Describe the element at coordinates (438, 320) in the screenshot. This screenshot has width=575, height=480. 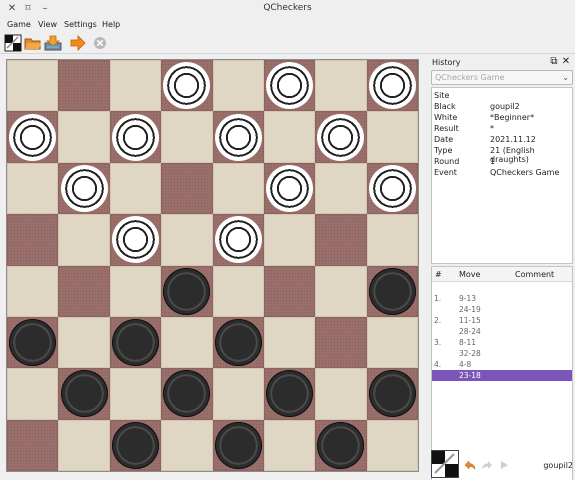
I see `move-number: 2.` at that location.